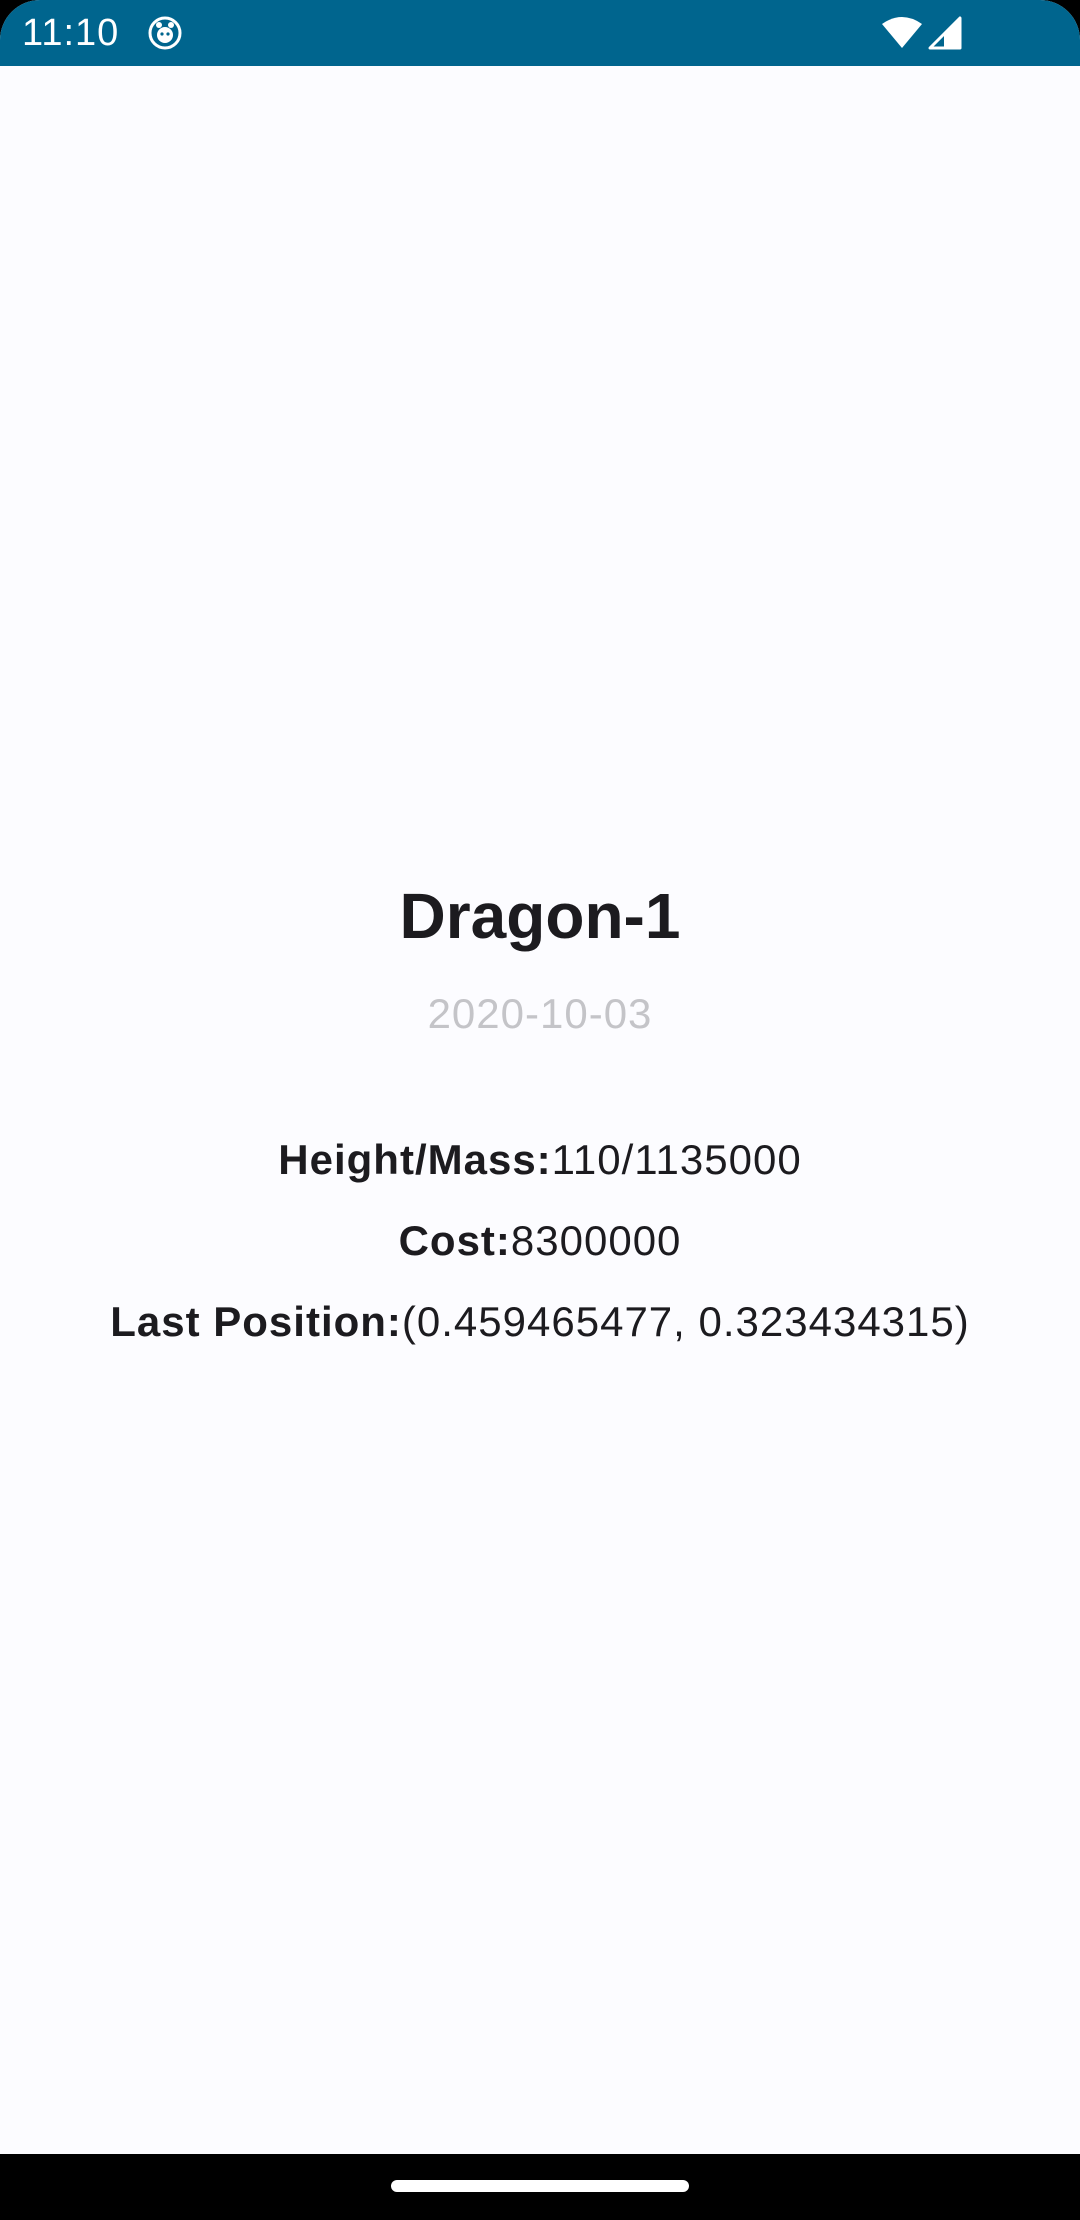 This screenshot has width=1080, height=2220. What do you see at coordinates (596, 1240) in the screenshot?
I see `cost-value: 8300000` at bounding box center [596, 1240].